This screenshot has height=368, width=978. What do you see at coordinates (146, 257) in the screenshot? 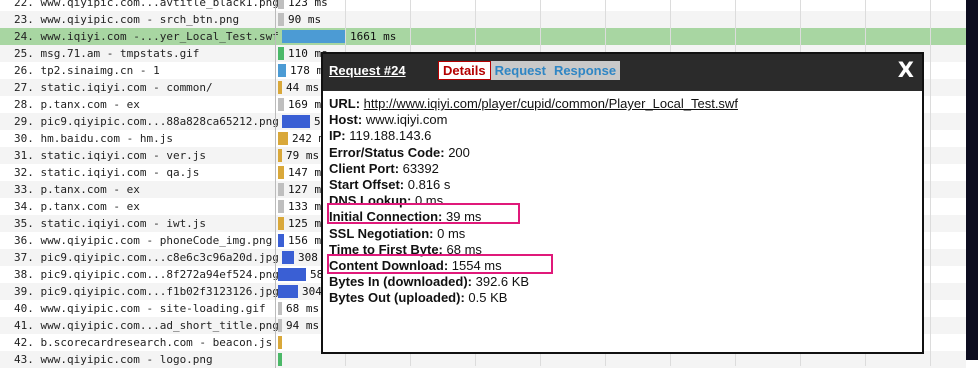
I see `request-label: 37. pic9.qiyipic.com...c8e6c3c96a20d.jpg` at bounding box center [146, 257].